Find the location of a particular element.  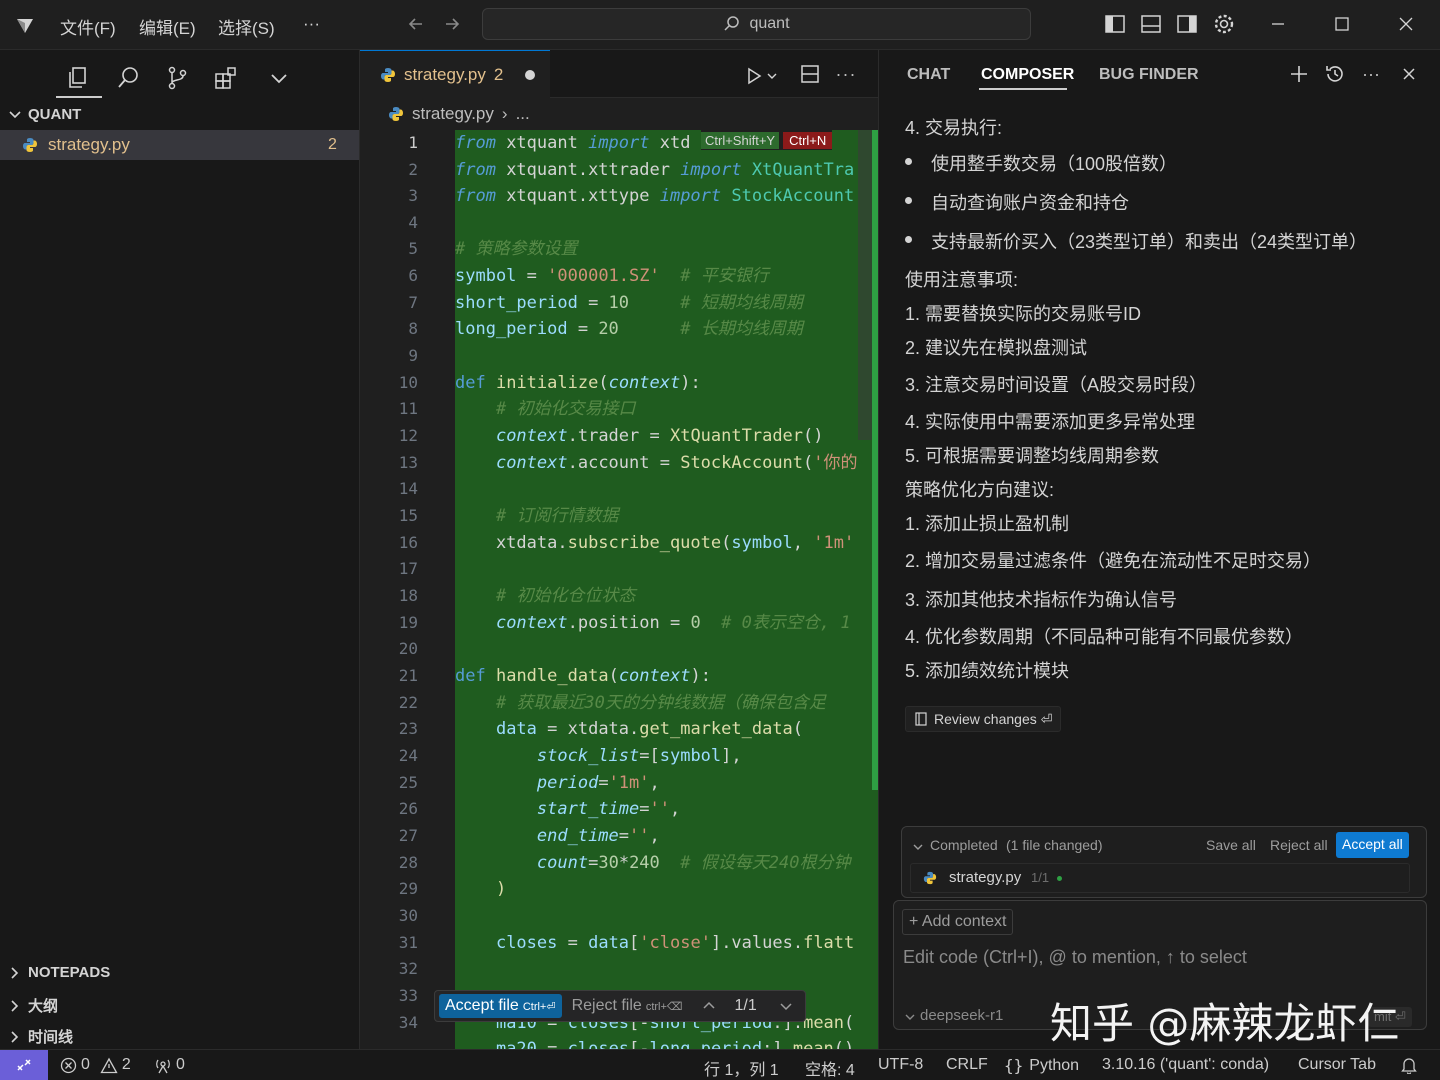

scrollbar-thumb is located at coordinates (865, 285).